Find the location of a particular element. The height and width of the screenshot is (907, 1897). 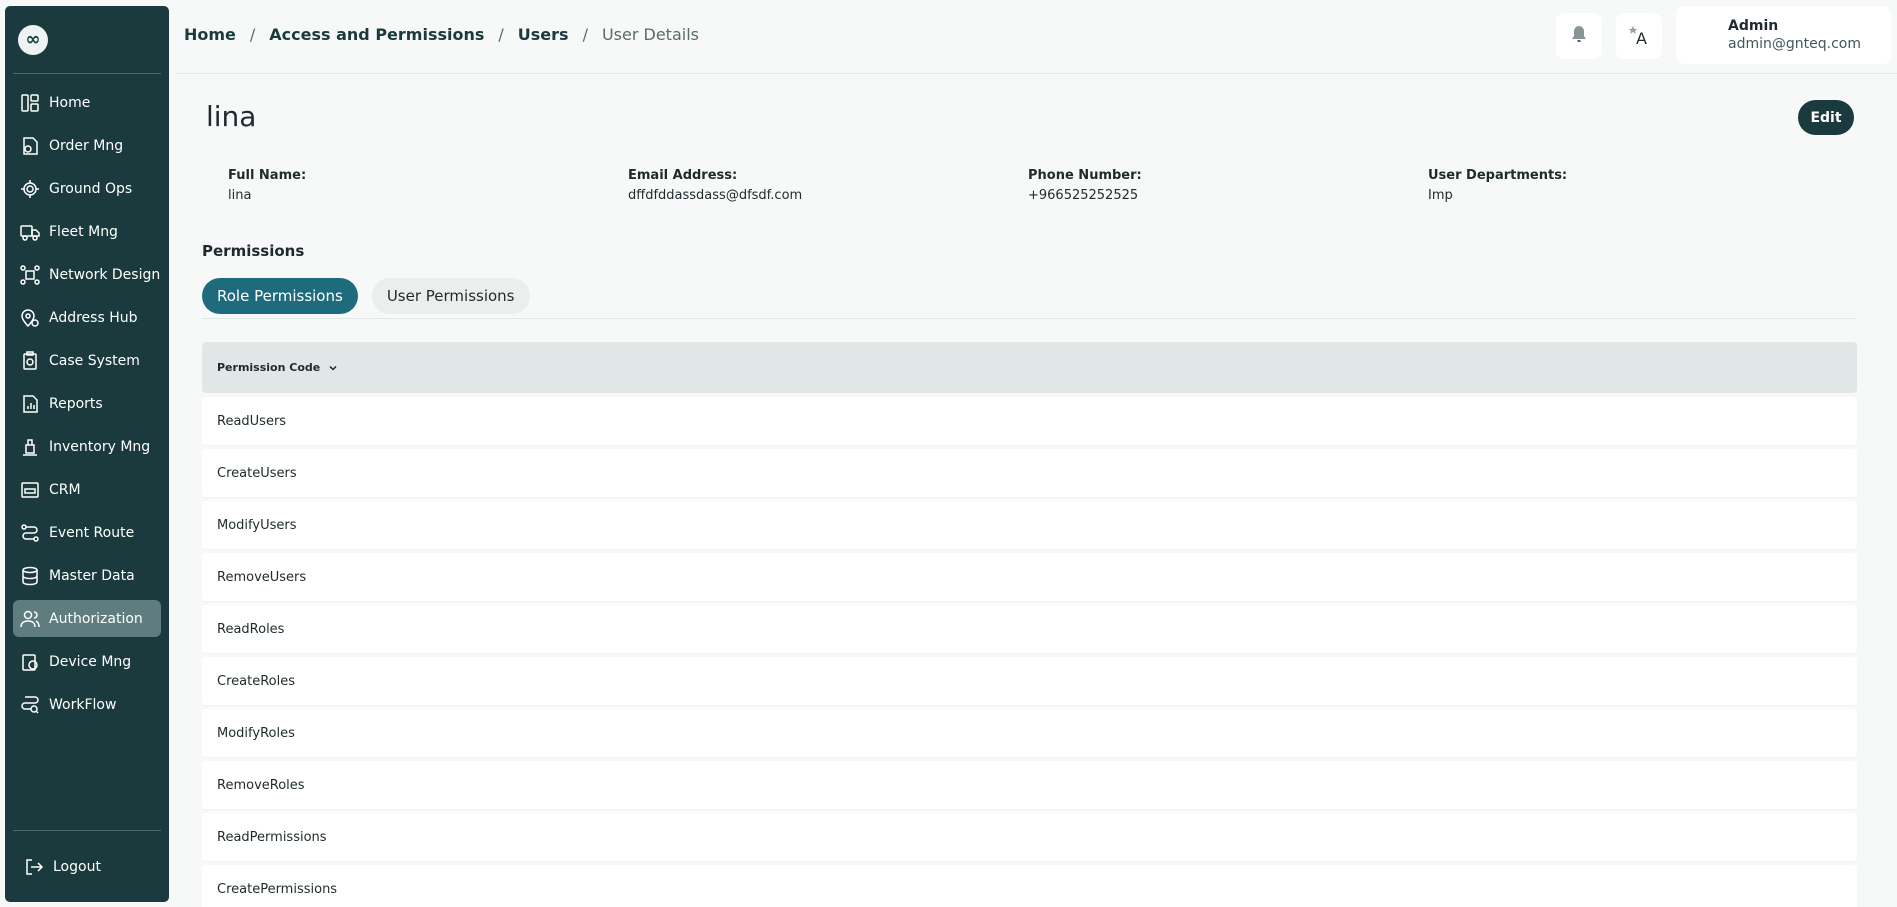

route-icon is located at coordinates (30, 533).